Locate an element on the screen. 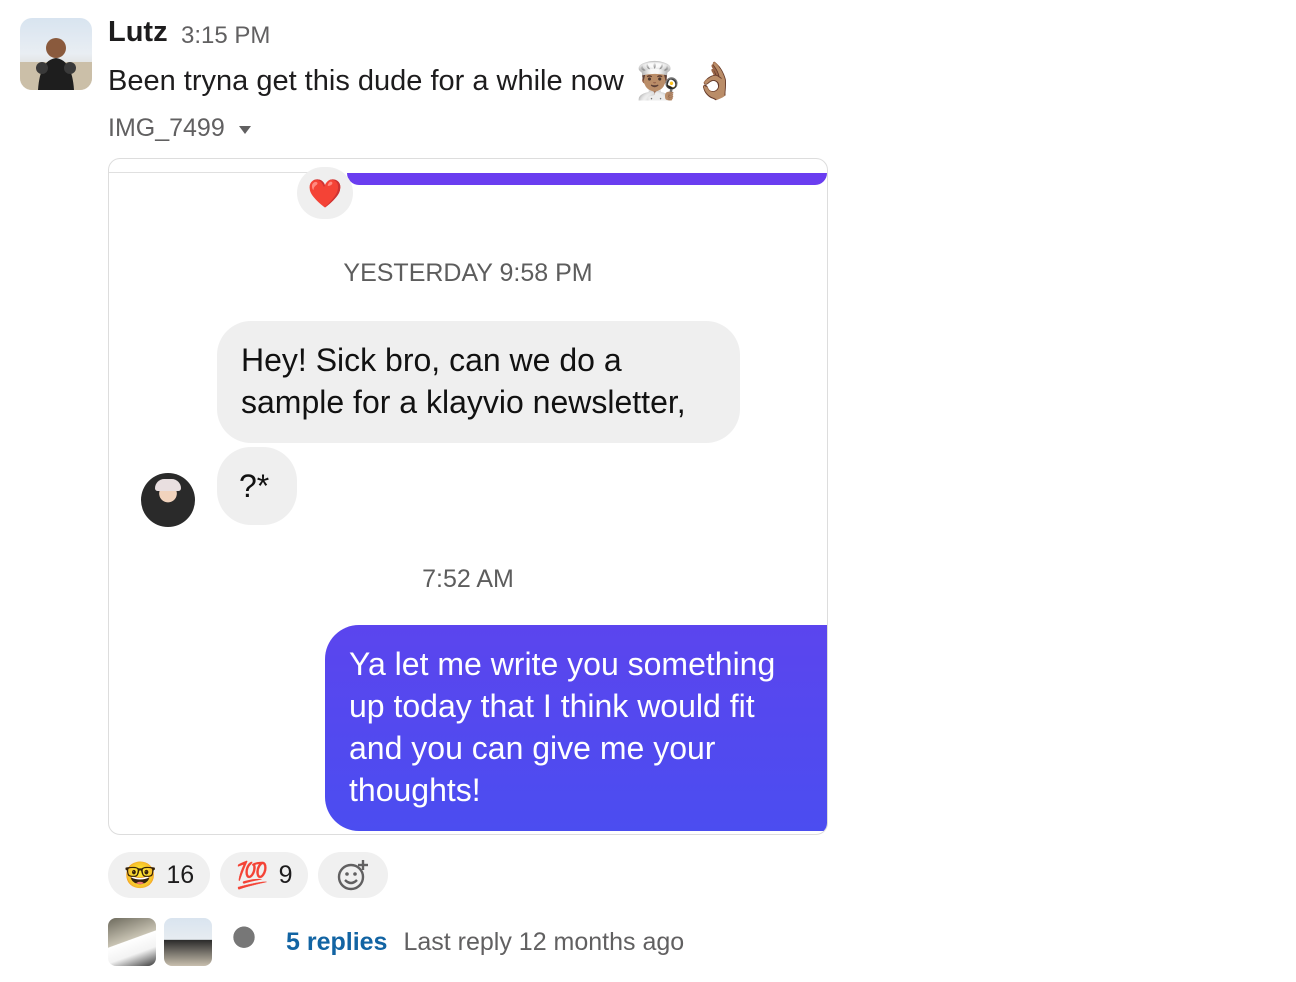 This screenshot has width=1296, height=982. cook-emoji-icon: 👨🏽‍🍳 is located at coordinates (658, 80).